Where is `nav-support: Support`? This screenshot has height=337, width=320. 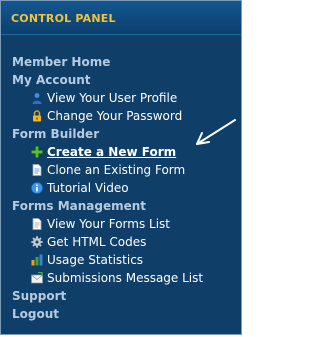 nav-support: Support is located at coordinates (126, 296).